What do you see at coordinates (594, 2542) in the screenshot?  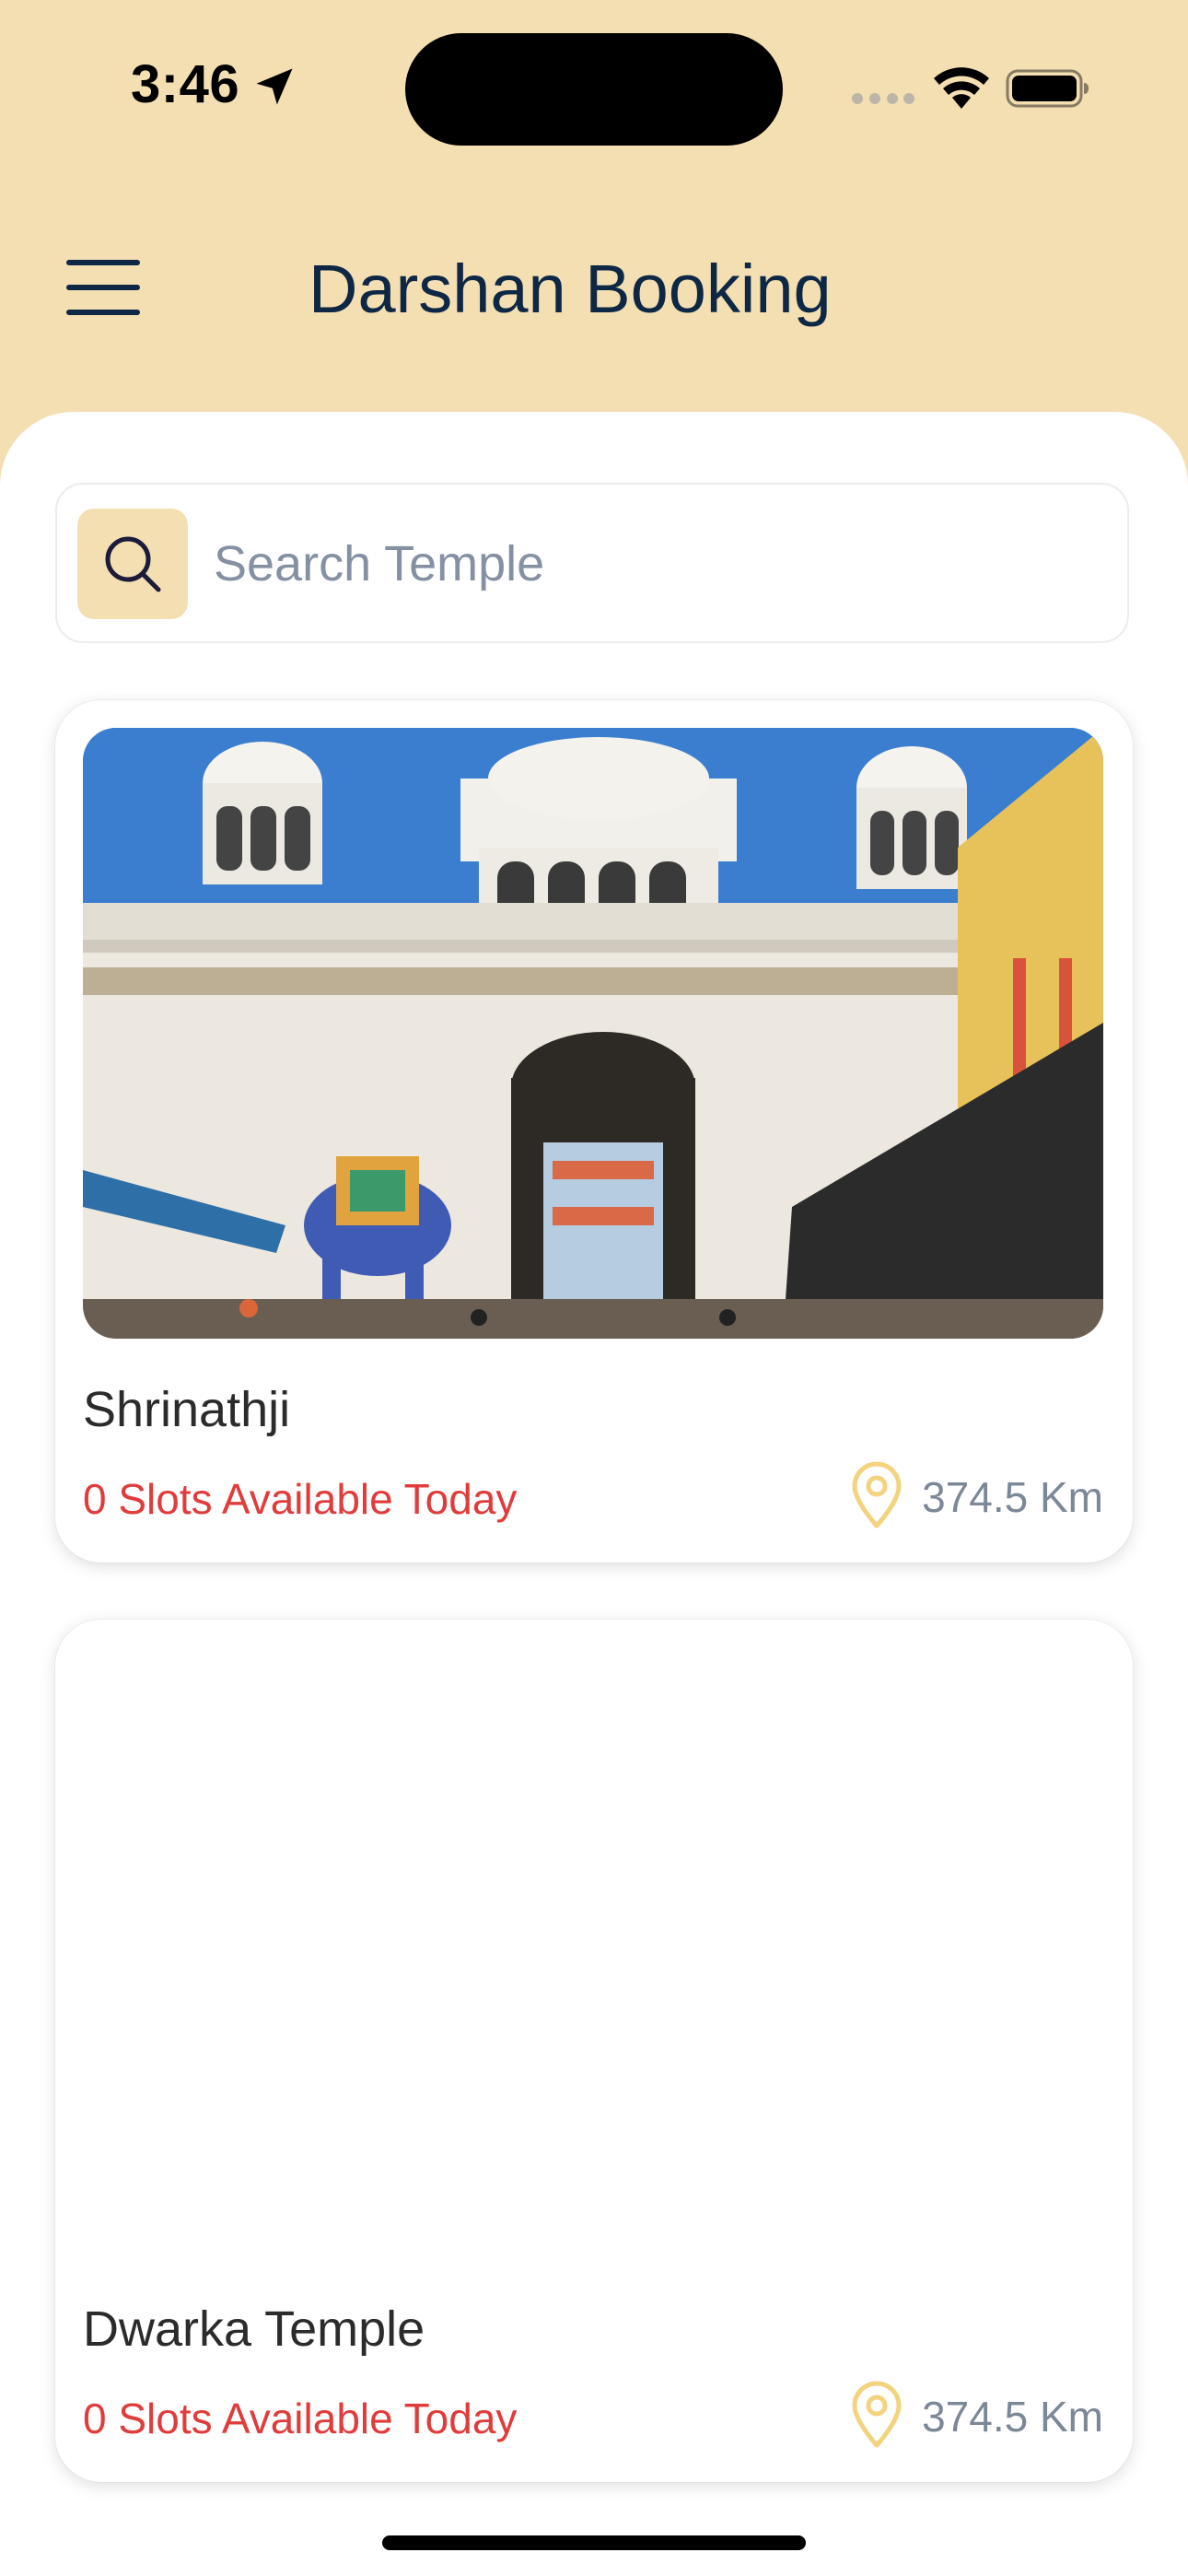 I see `home-indicator` at bounding box center [594, 2542].